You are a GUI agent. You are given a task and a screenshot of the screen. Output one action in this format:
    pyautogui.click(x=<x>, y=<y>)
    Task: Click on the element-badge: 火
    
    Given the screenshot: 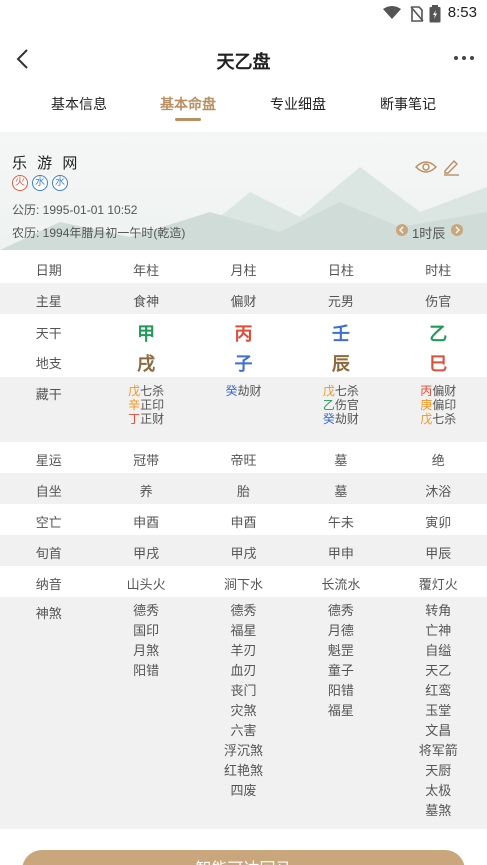 What is the action you would take?
    pyautogui.click(x=20, y=183)
    